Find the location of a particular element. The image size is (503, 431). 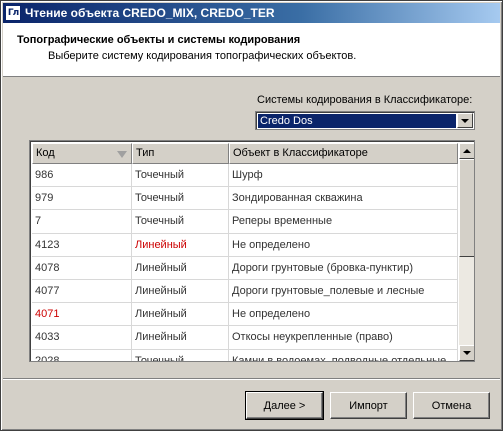

cell-object: Откосы неукрепленные (право) is located at coordinates (343, 337).